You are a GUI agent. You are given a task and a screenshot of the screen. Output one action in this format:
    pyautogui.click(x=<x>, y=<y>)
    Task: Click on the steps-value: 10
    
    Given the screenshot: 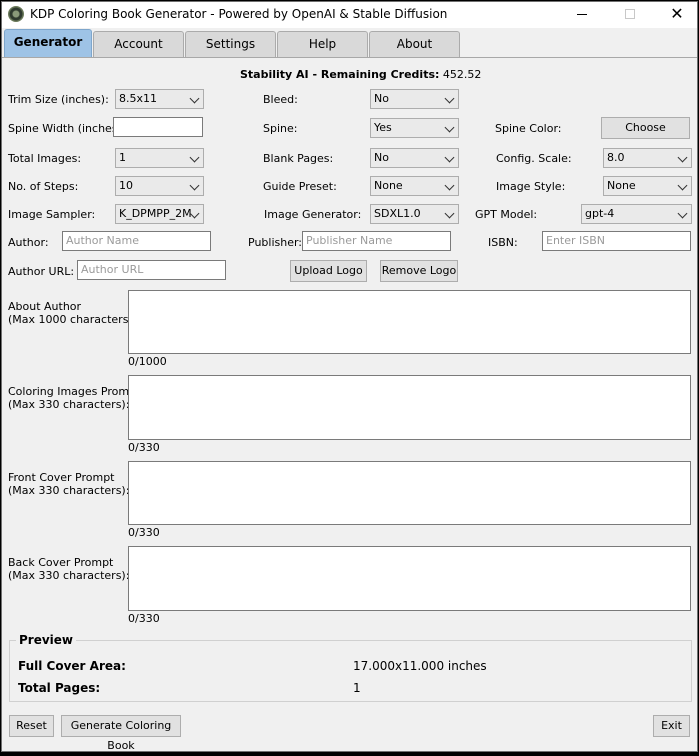 What is the action you would take?
    pyautogui.click(x=126, y=185)
    